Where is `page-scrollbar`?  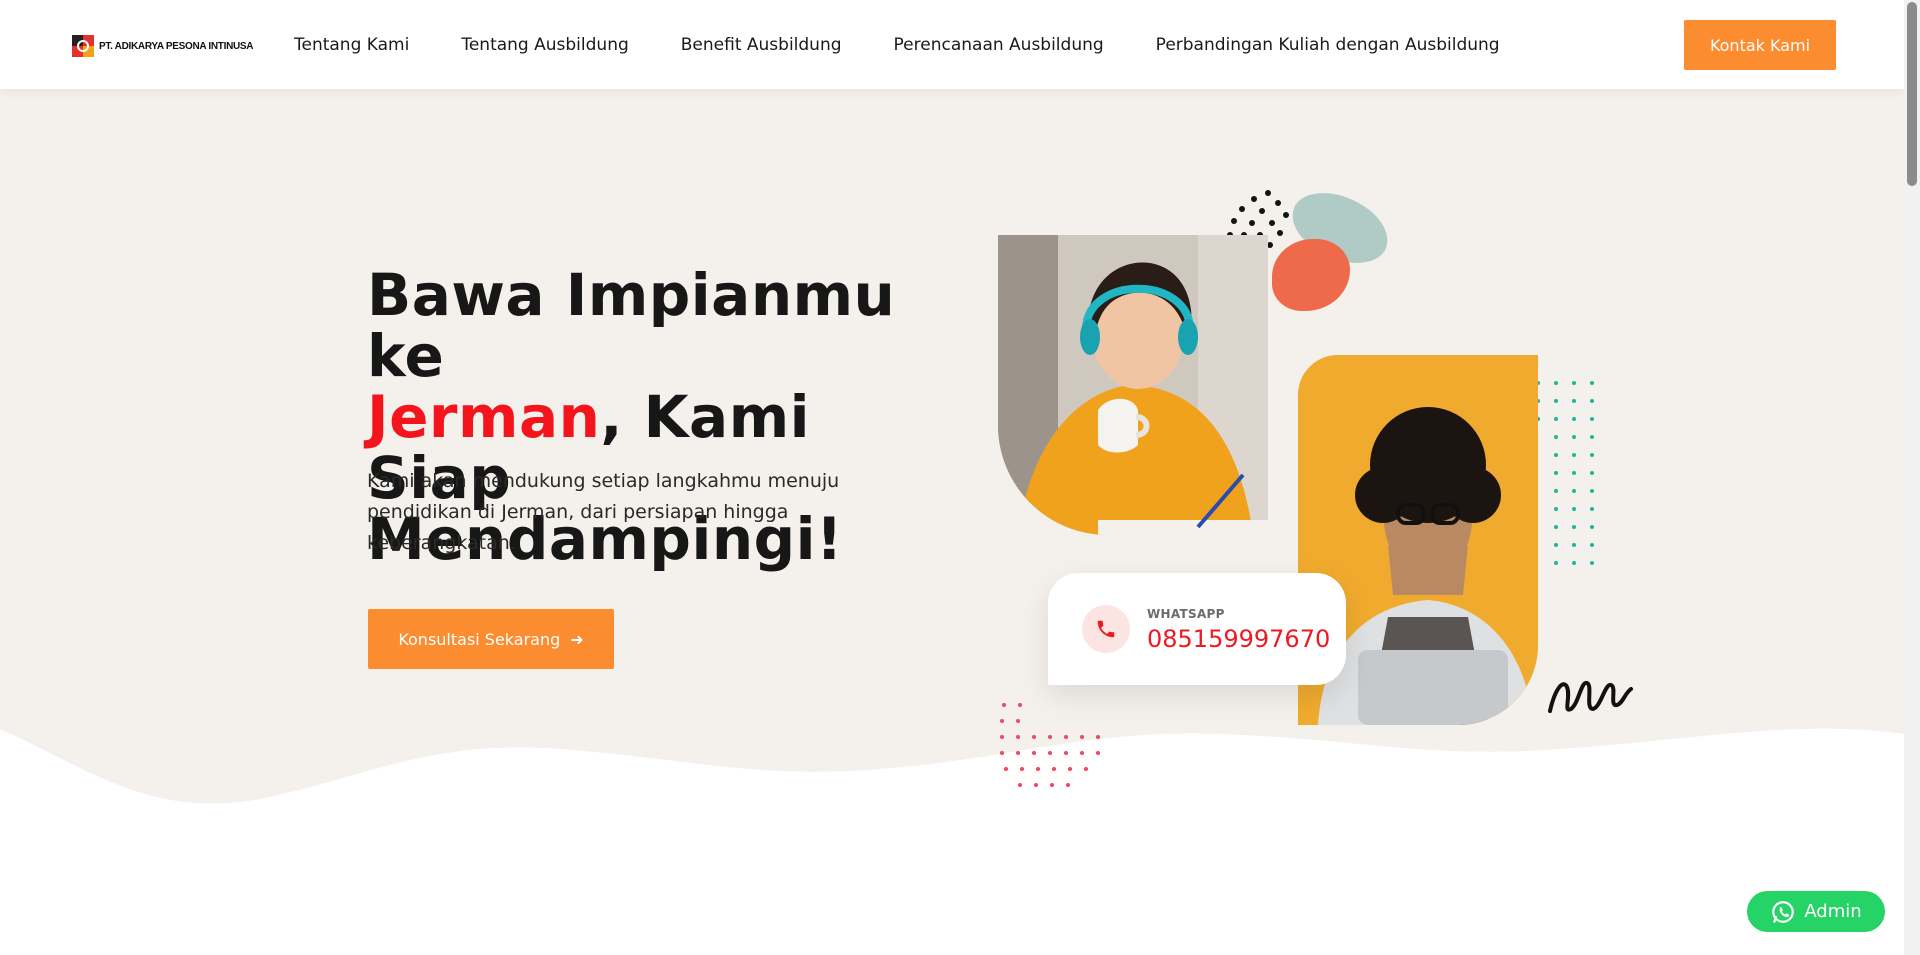
page-scrollbar is located at coordinates (1912, 477).